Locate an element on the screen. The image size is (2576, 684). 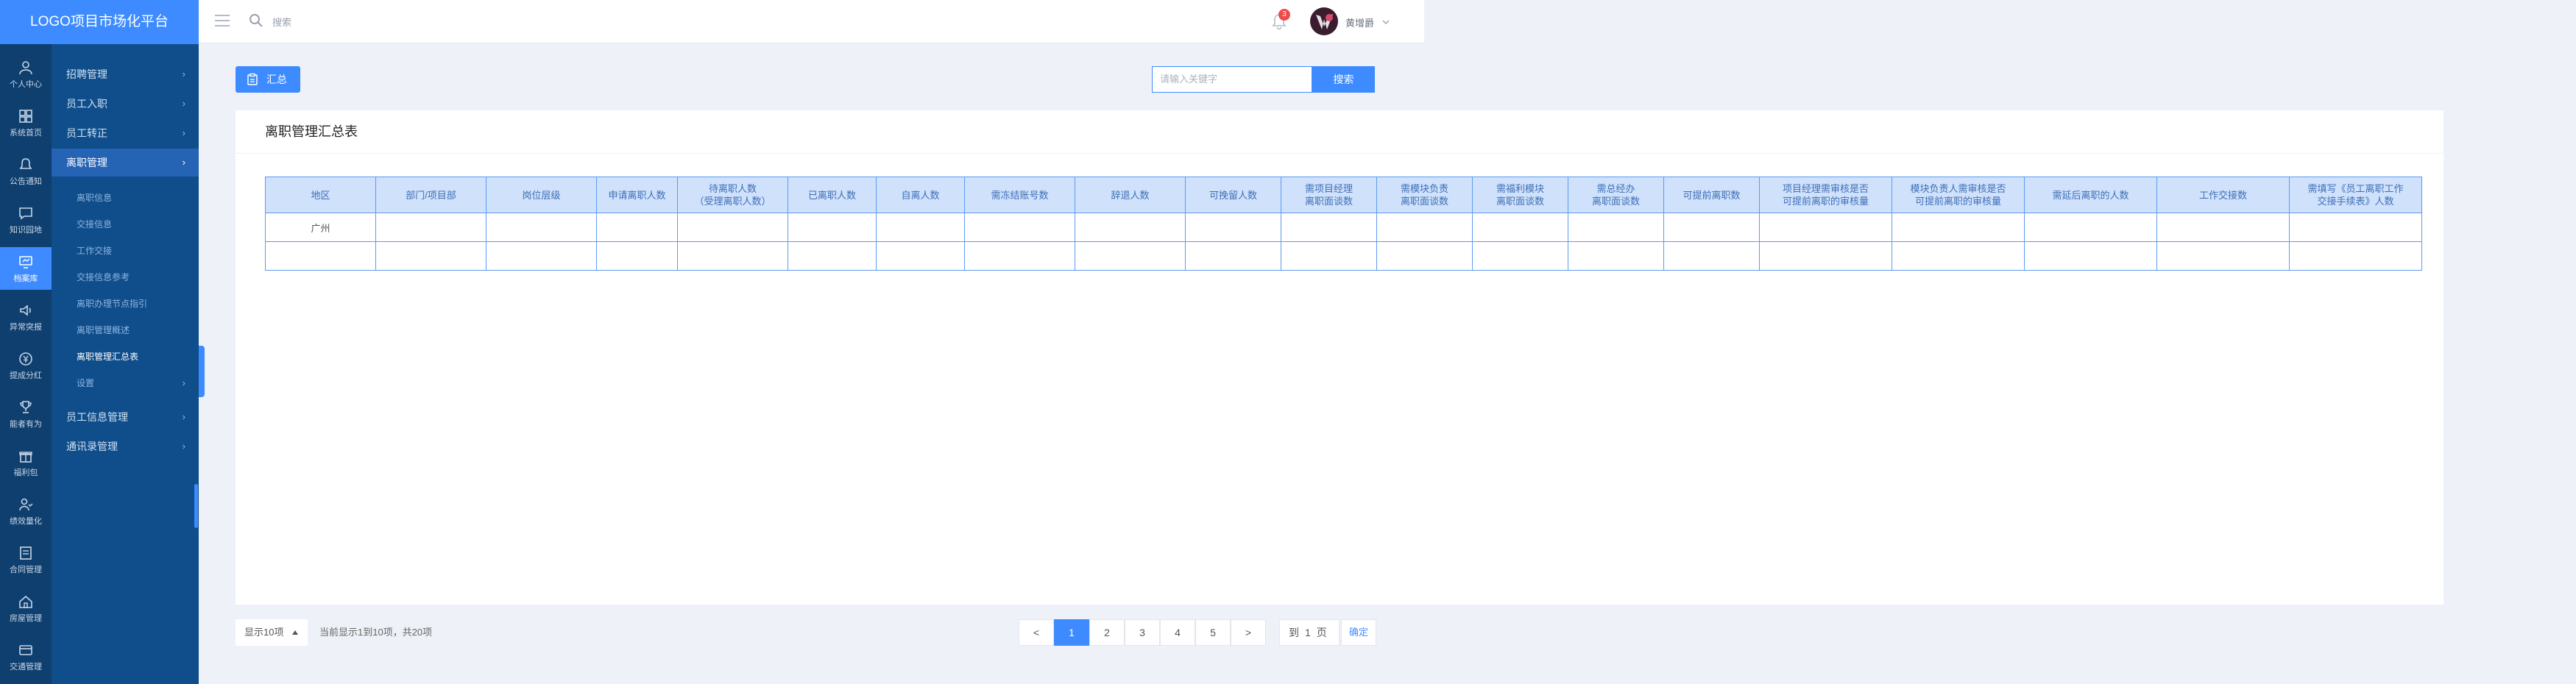
clipboard-icon is located at coordinates (252, 79).